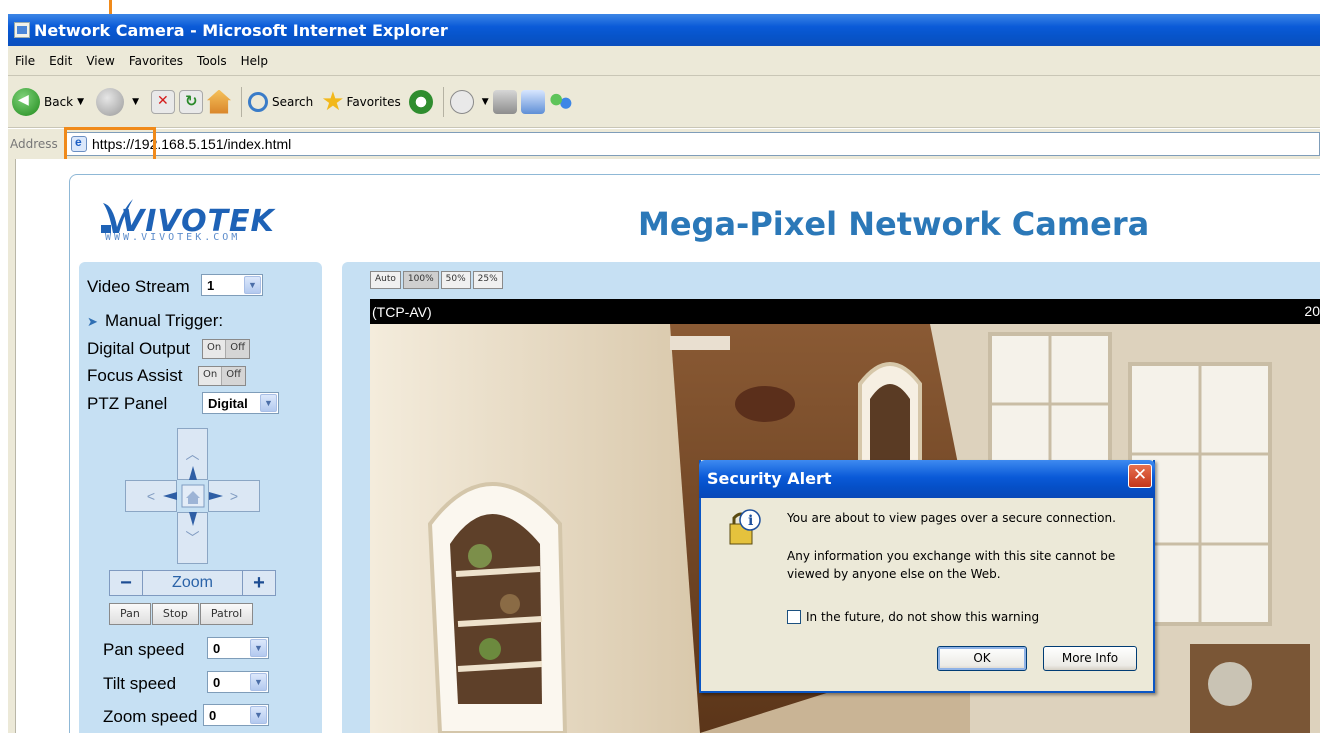  I want to click on dont-show-checkbox, so click(794, 617).